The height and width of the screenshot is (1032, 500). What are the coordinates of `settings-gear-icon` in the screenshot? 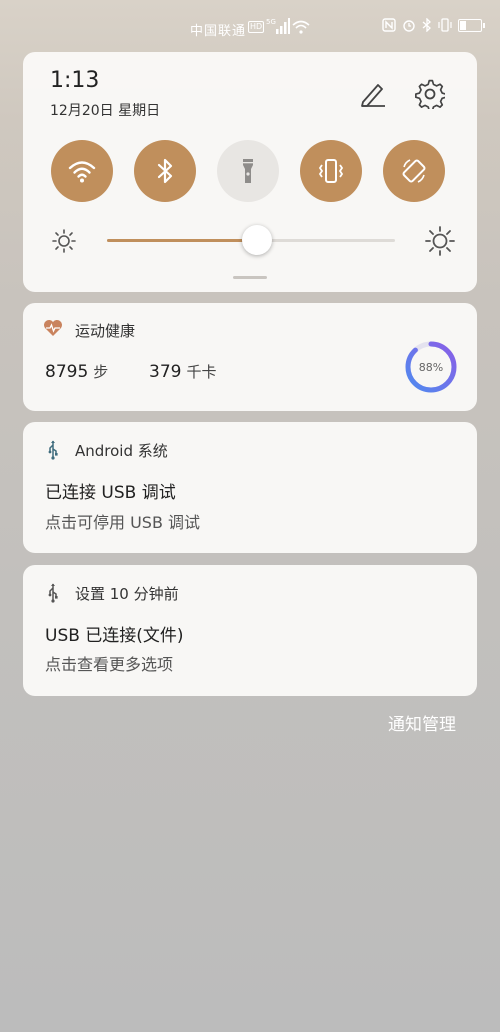 It's located at (430, 94).